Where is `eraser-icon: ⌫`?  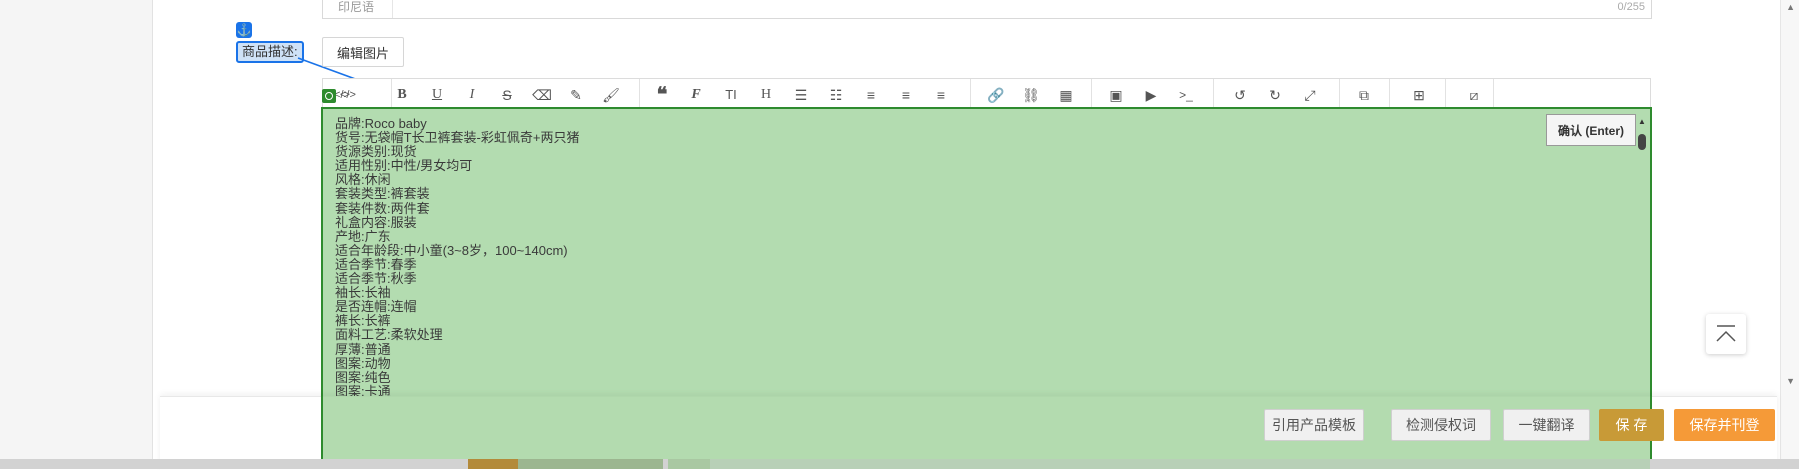
eraser-icon: ⌫ is located at coordinates (542, 95).